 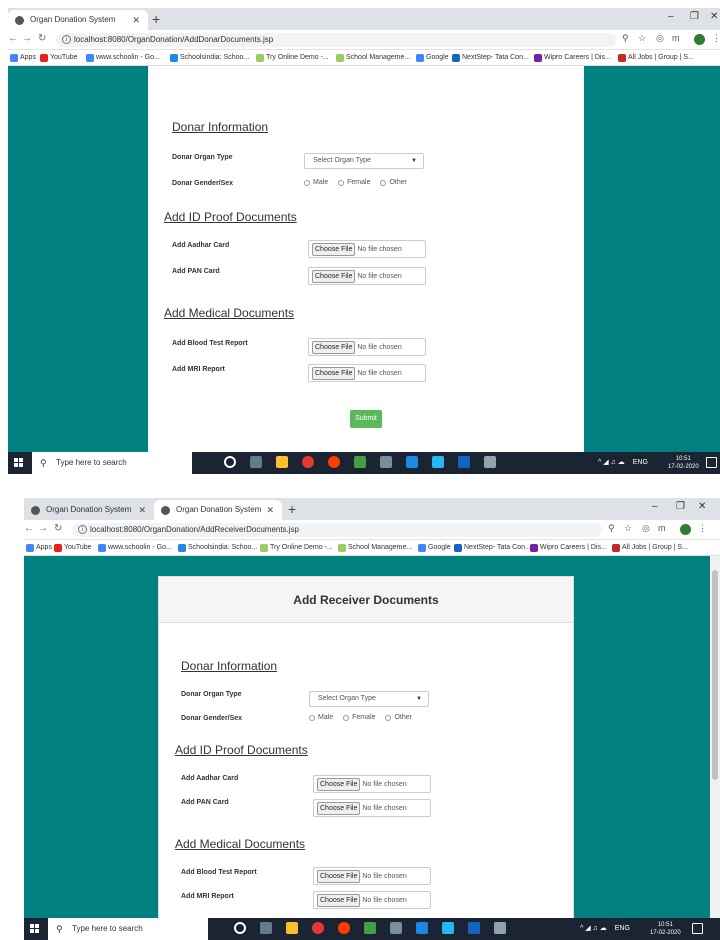 I want to click on page-scrollbar, so click(x=715, y=737).